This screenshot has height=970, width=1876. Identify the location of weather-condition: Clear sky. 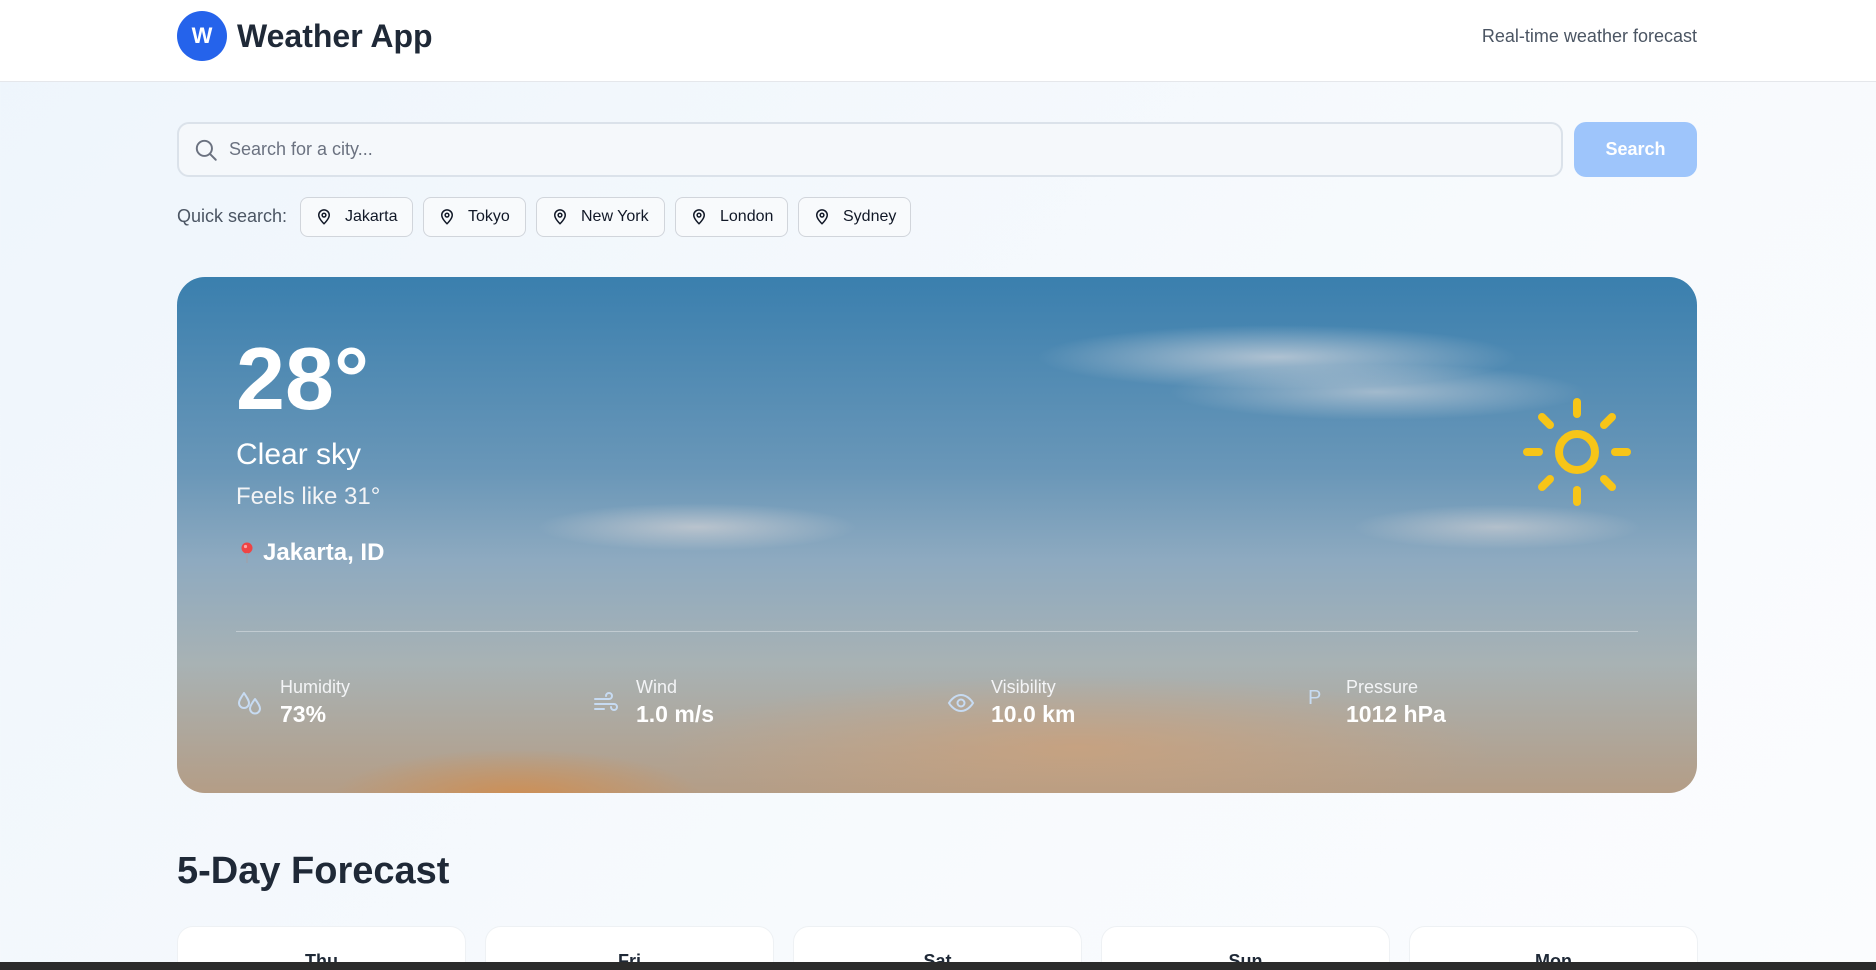
(299, 454).